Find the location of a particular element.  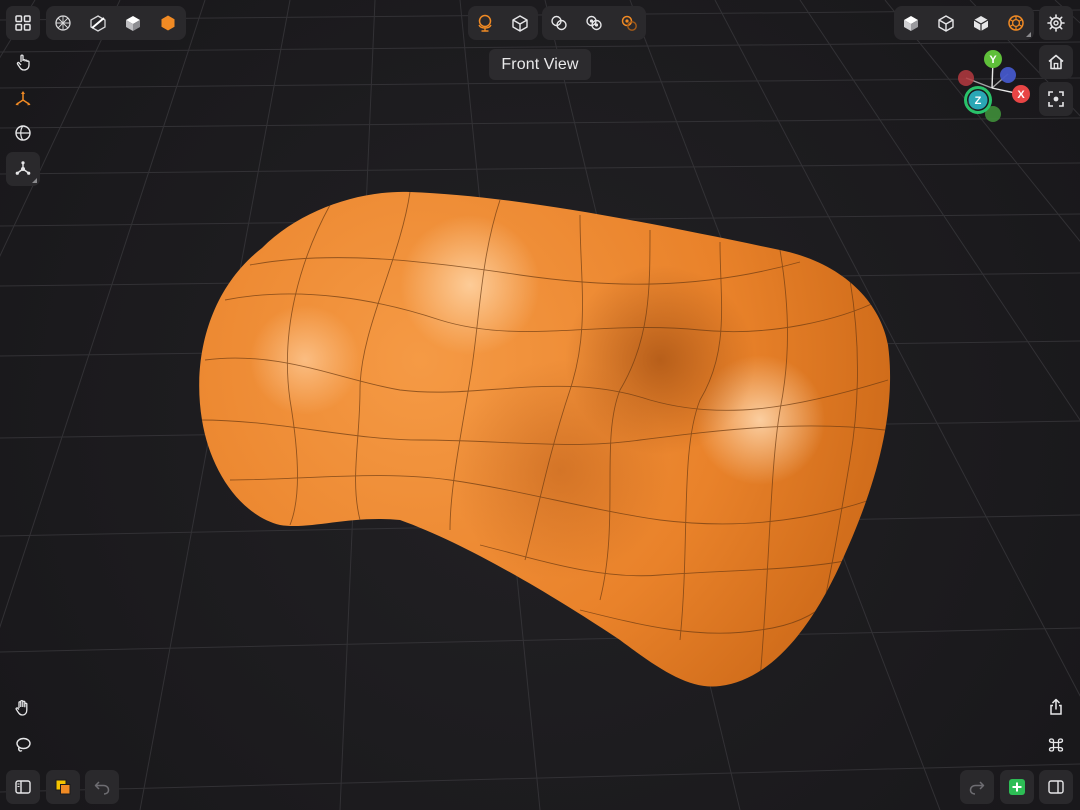

boolean-intersect-button is located at coordinates (594, 23).